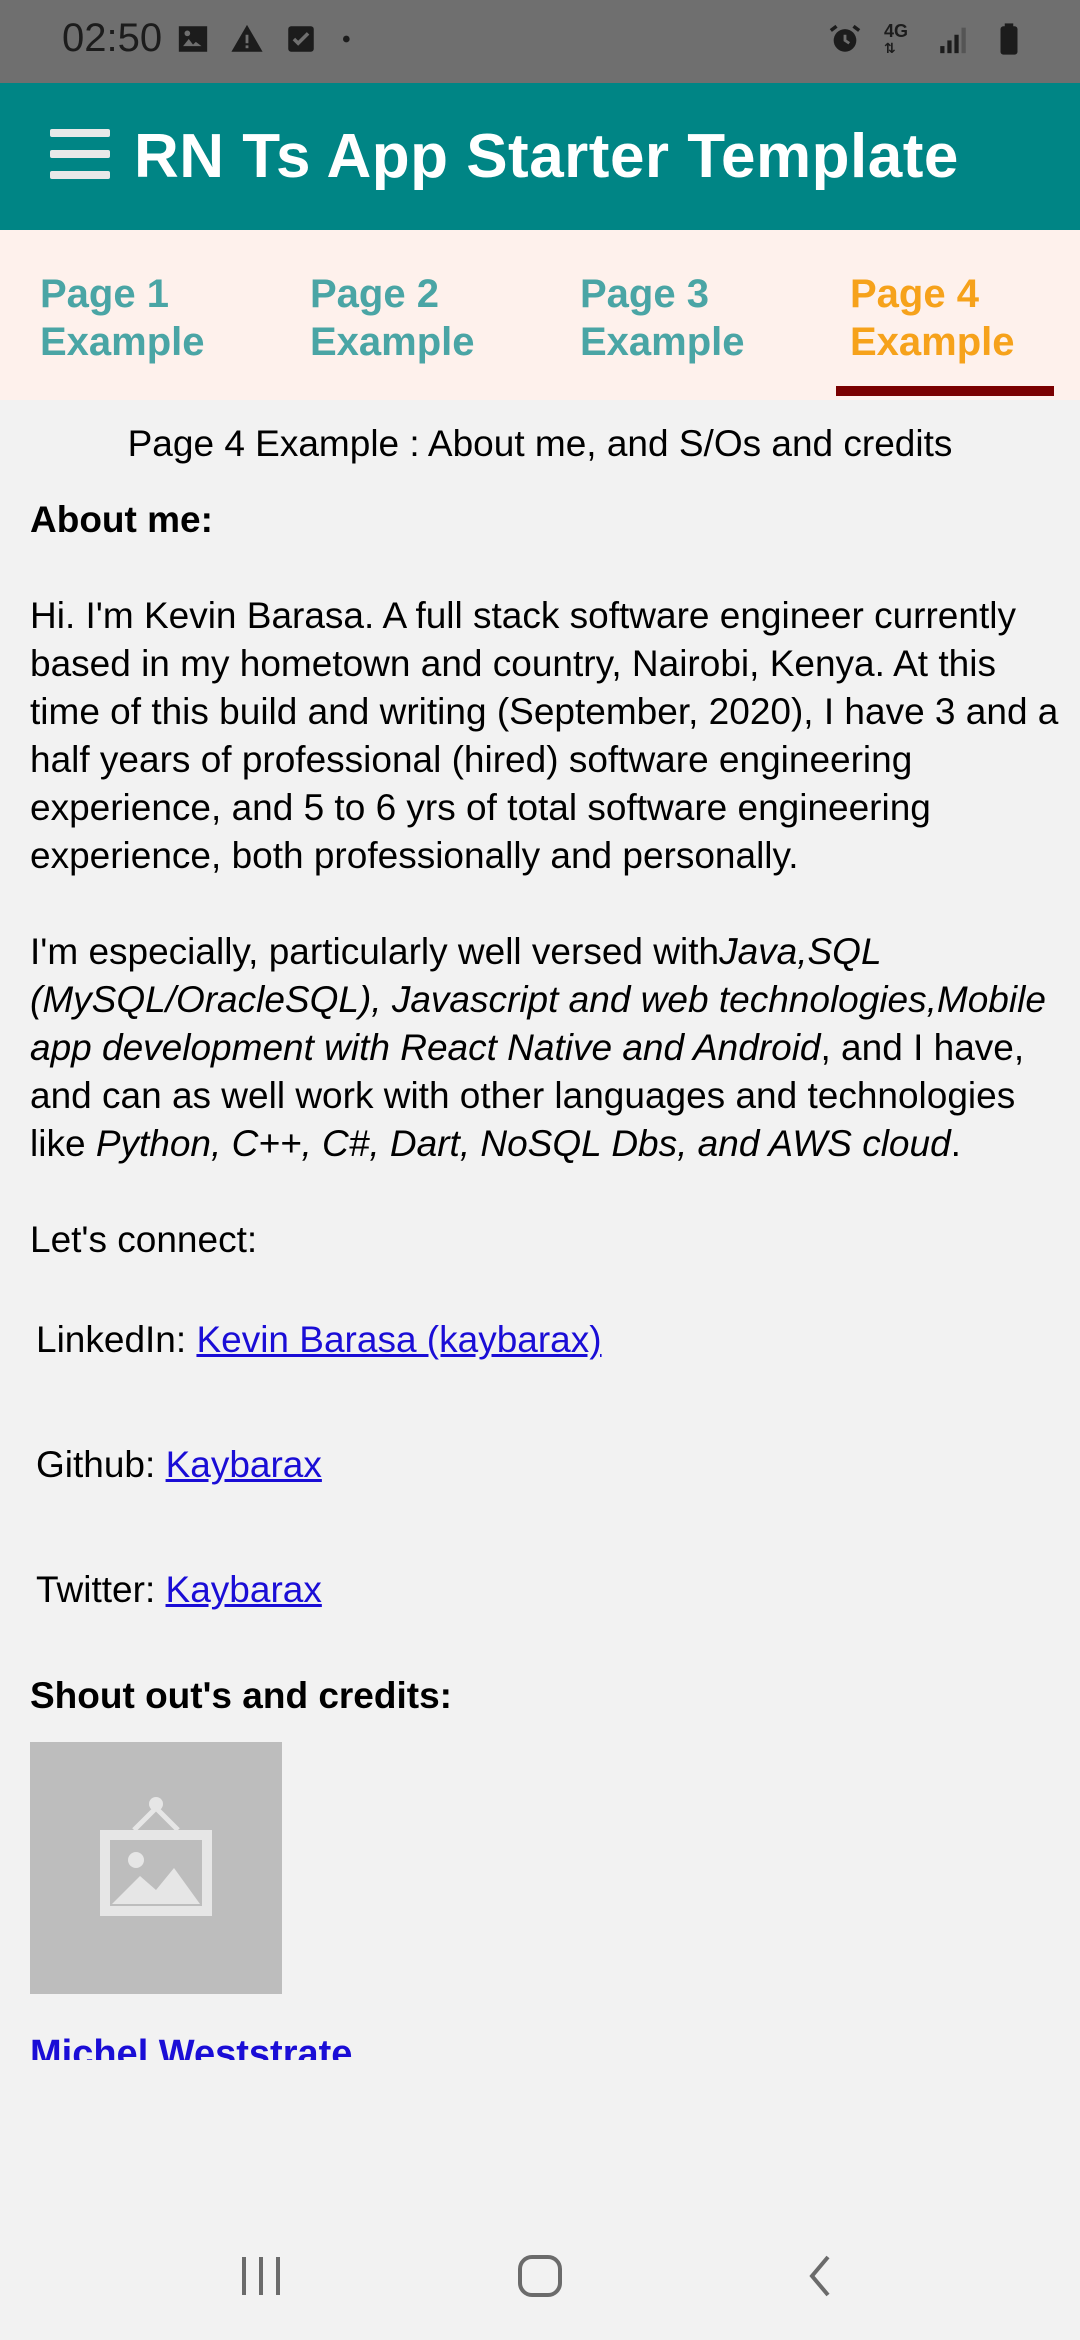 The image size is (1080, 2340). What do you see at coordinates (953, 40) in the screenshot?
I see `signal-icon` at bounding box center [953, 40].